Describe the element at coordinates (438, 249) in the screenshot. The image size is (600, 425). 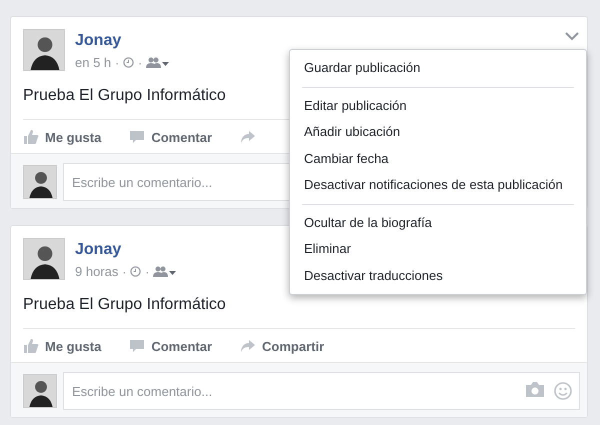
I see `menu-item: Eliminar` at that location.